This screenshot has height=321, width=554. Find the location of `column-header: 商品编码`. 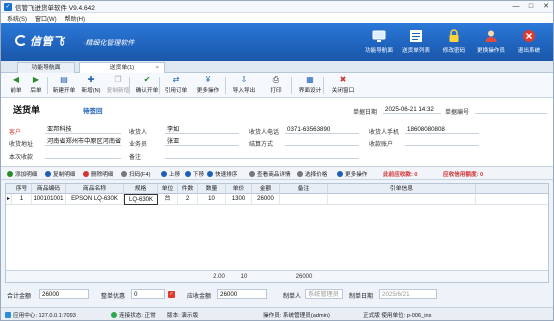

column-header: 商品编码 is located at coordinates (49, 189).